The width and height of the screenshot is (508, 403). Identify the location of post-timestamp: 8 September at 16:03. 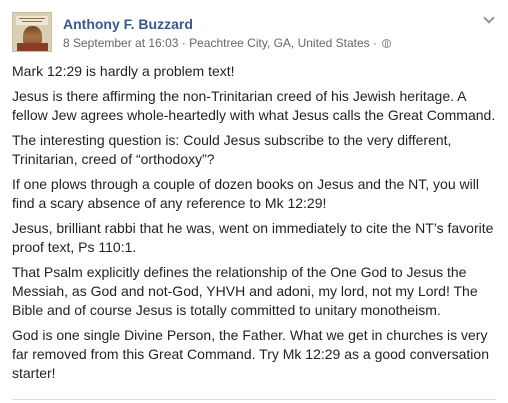
(120, 43).